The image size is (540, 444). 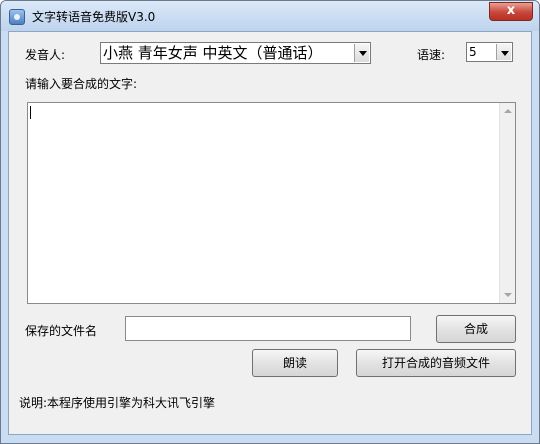 I want to click on speaker-label: 发音人:, so click(x=45, y=55).